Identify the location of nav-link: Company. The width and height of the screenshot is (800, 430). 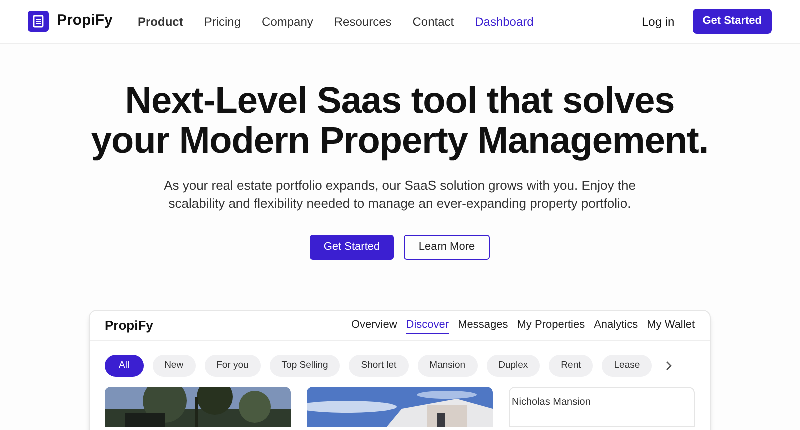
(288, 21).